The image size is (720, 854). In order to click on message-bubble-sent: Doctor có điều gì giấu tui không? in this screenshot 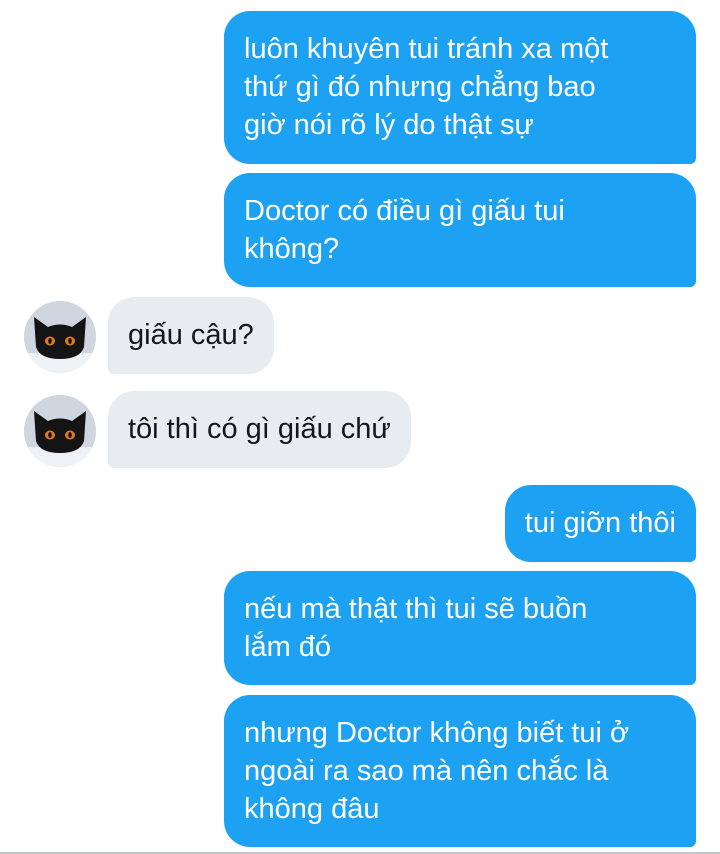, I will do `click(460, 230)`.